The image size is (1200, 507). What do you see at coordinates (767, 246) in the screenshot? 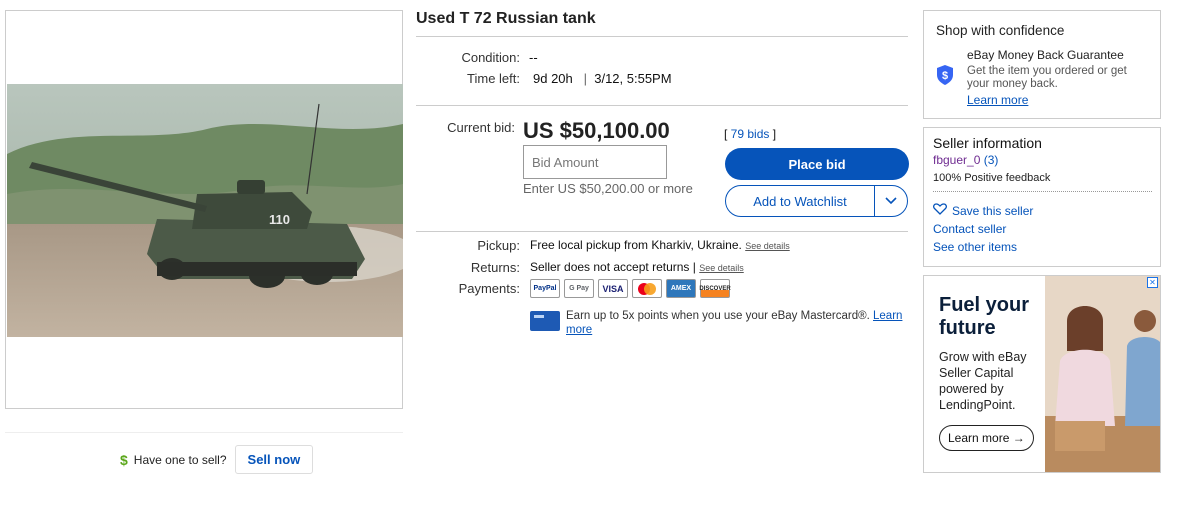
I see `pickup-see-details-link: See details` at bounding box center [767, 246].